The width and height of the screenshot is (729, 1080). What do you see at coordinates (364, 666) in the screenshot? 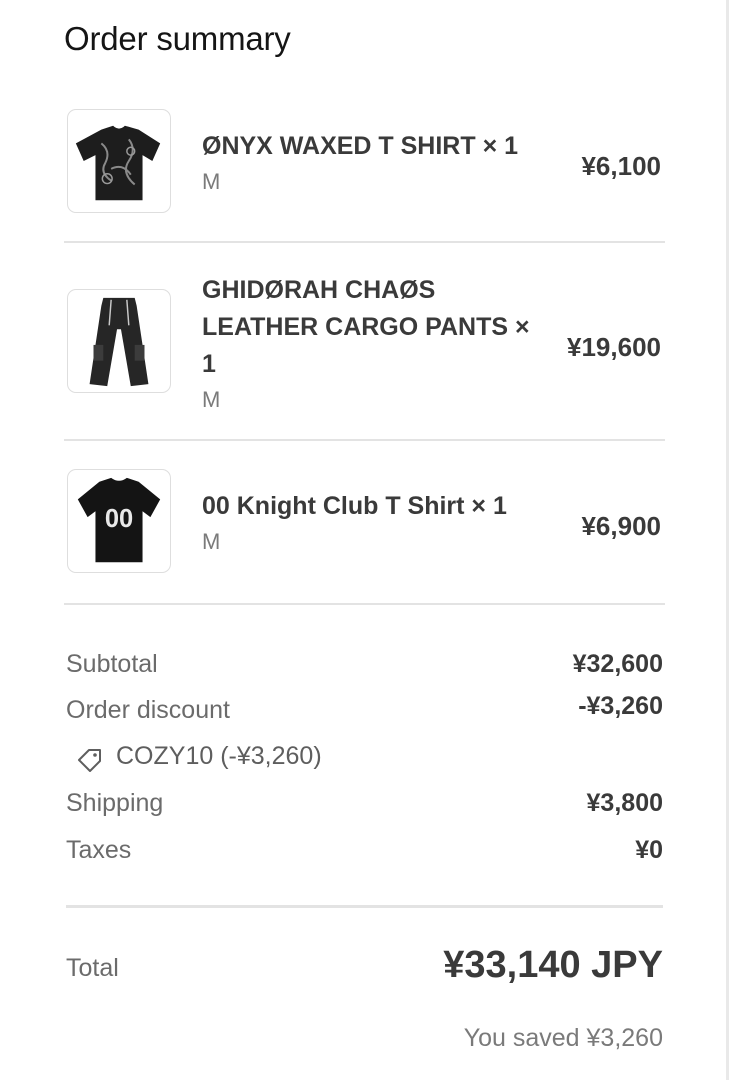
I see `subtotal-row: Subtotal ¥32,600` at bounding box center [364, 666].